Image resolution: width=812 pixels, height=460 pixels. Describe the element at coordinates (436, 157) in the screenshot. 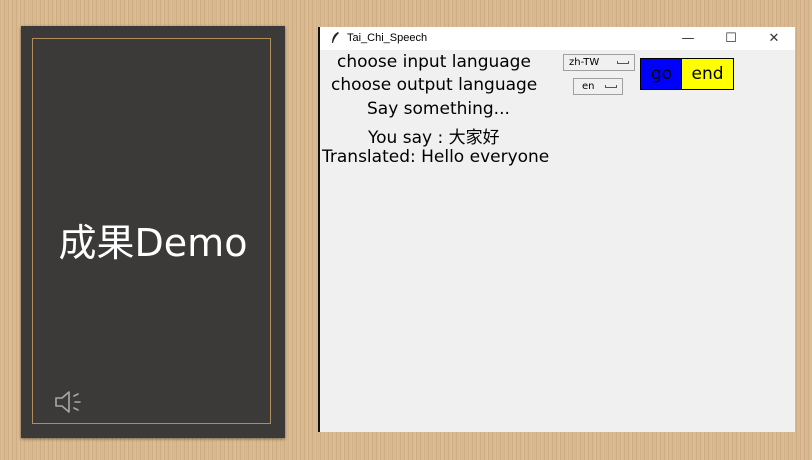

I see `translated-text: Translated: Hello everyone` at that location.